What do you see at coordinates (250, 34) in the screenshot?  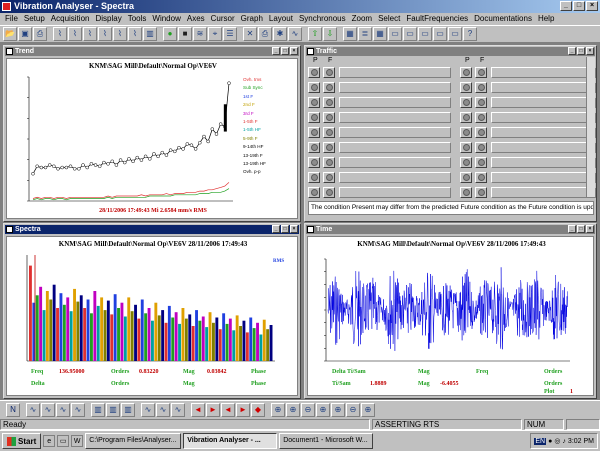 I see `delete-icon: ✕` at bounding box center [250, 34].